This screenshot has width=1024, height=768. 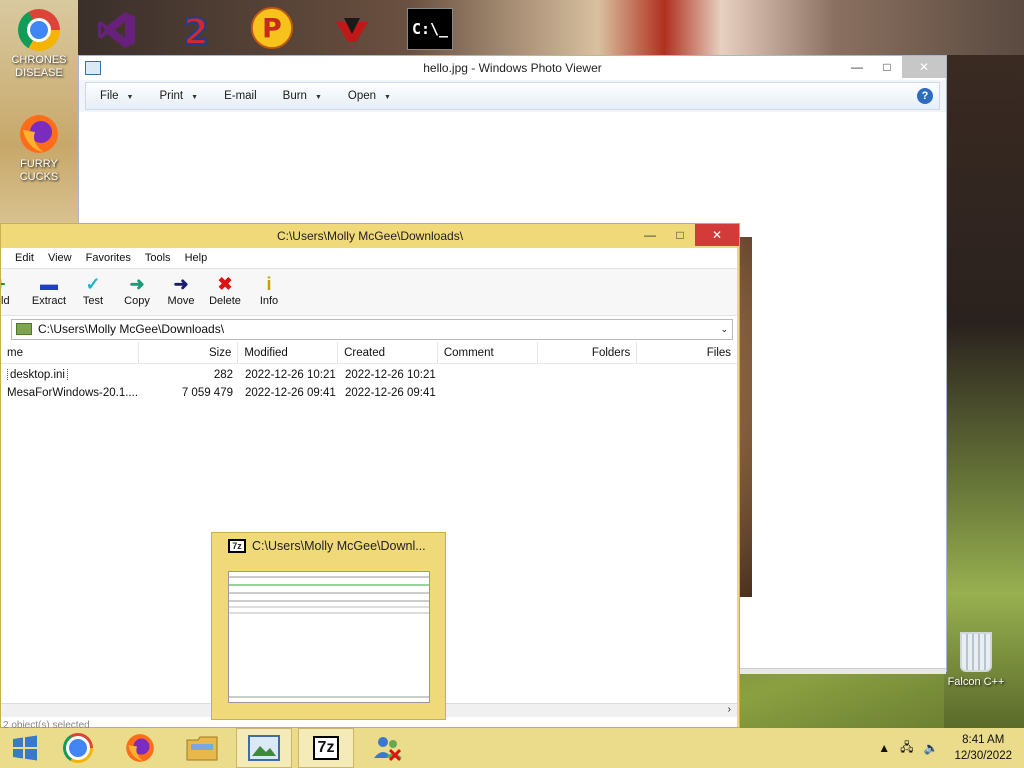 I want to click on extract-button: ▬ Extract, so click(x=49, y=288).